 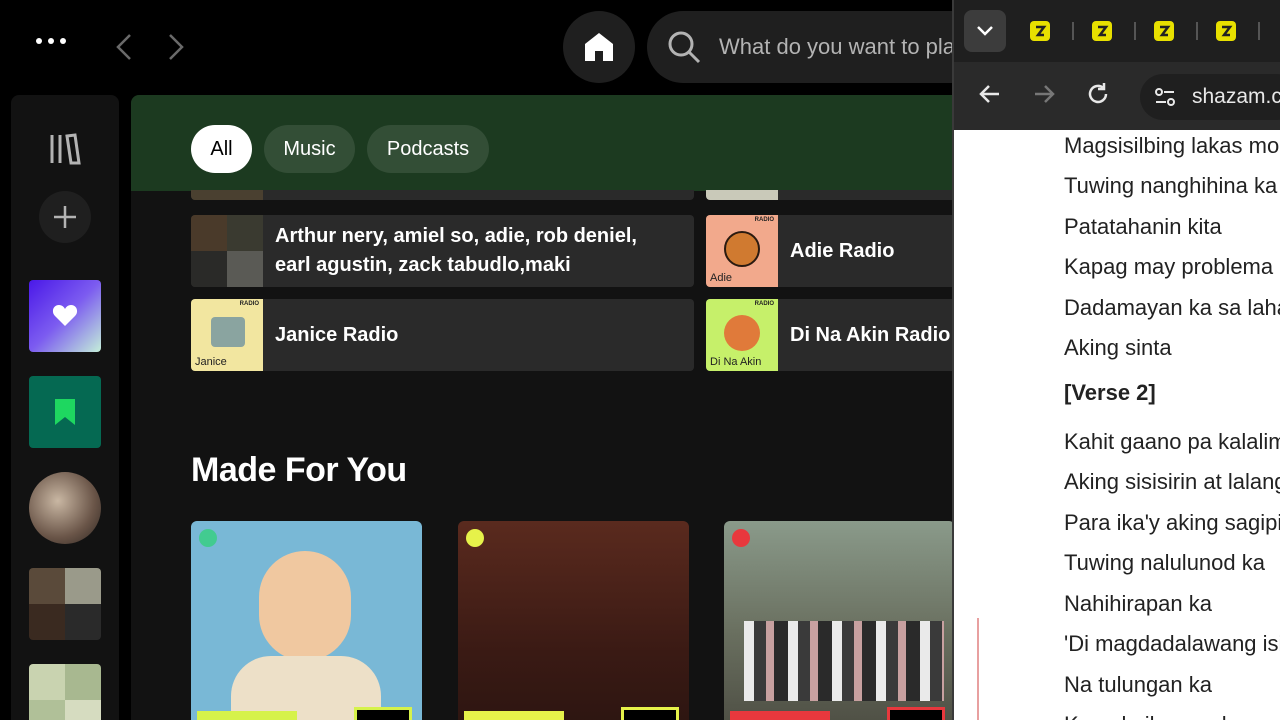 I want to click on bookmark-icon, so click(x=65, y=412).